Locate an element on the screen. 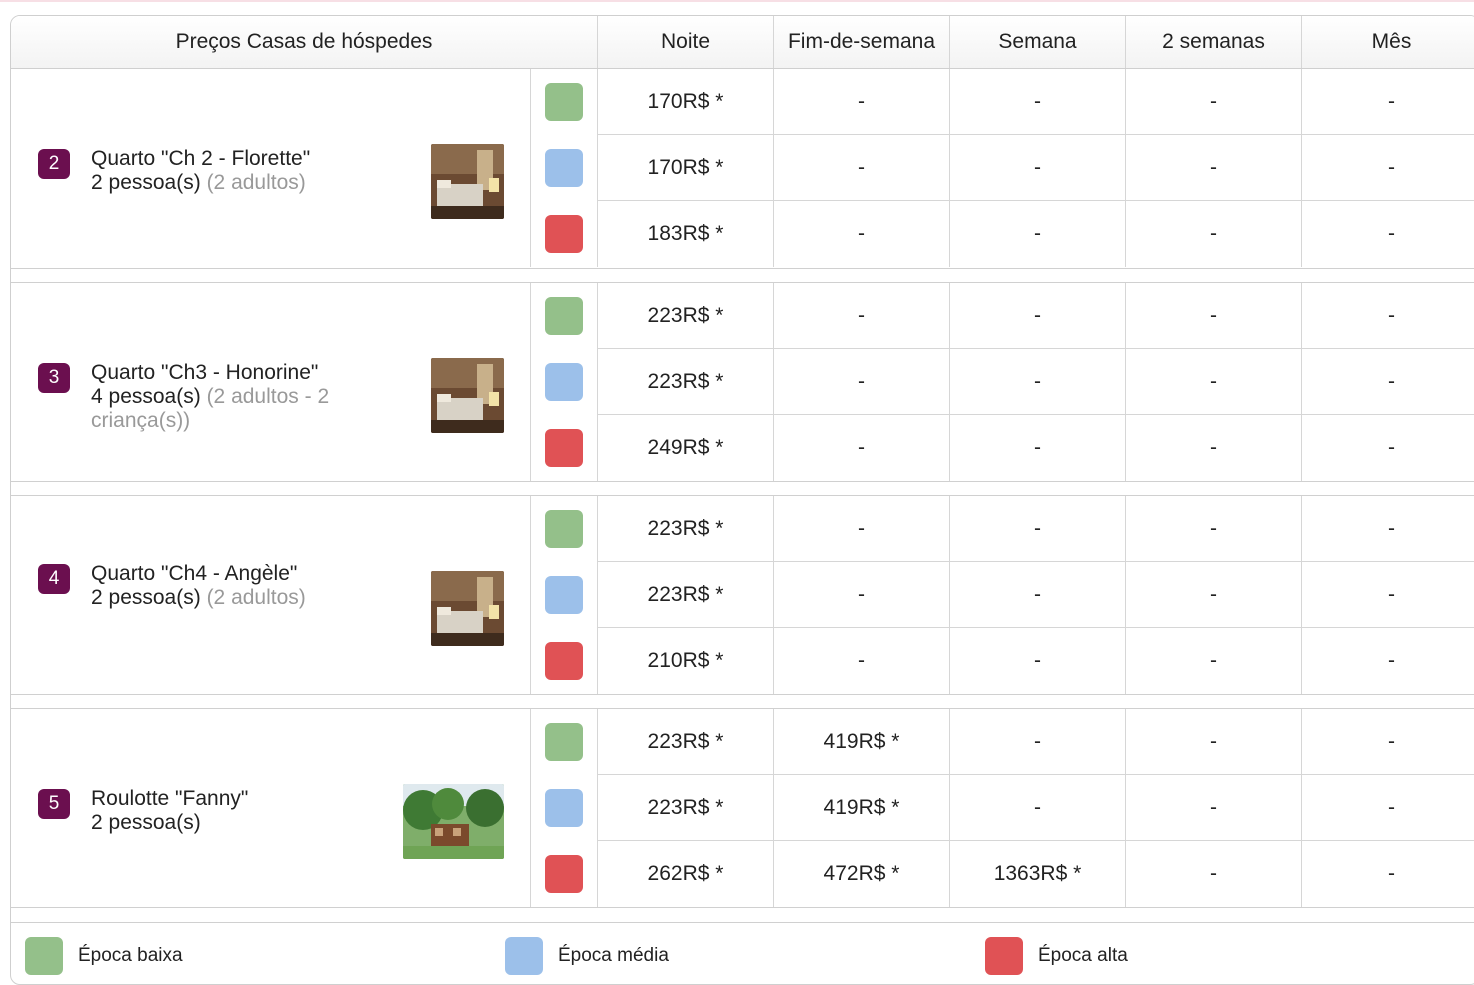 This screenshot has height=985, width=1474. header-col-night: Noite is located at coordinates (686, 42).